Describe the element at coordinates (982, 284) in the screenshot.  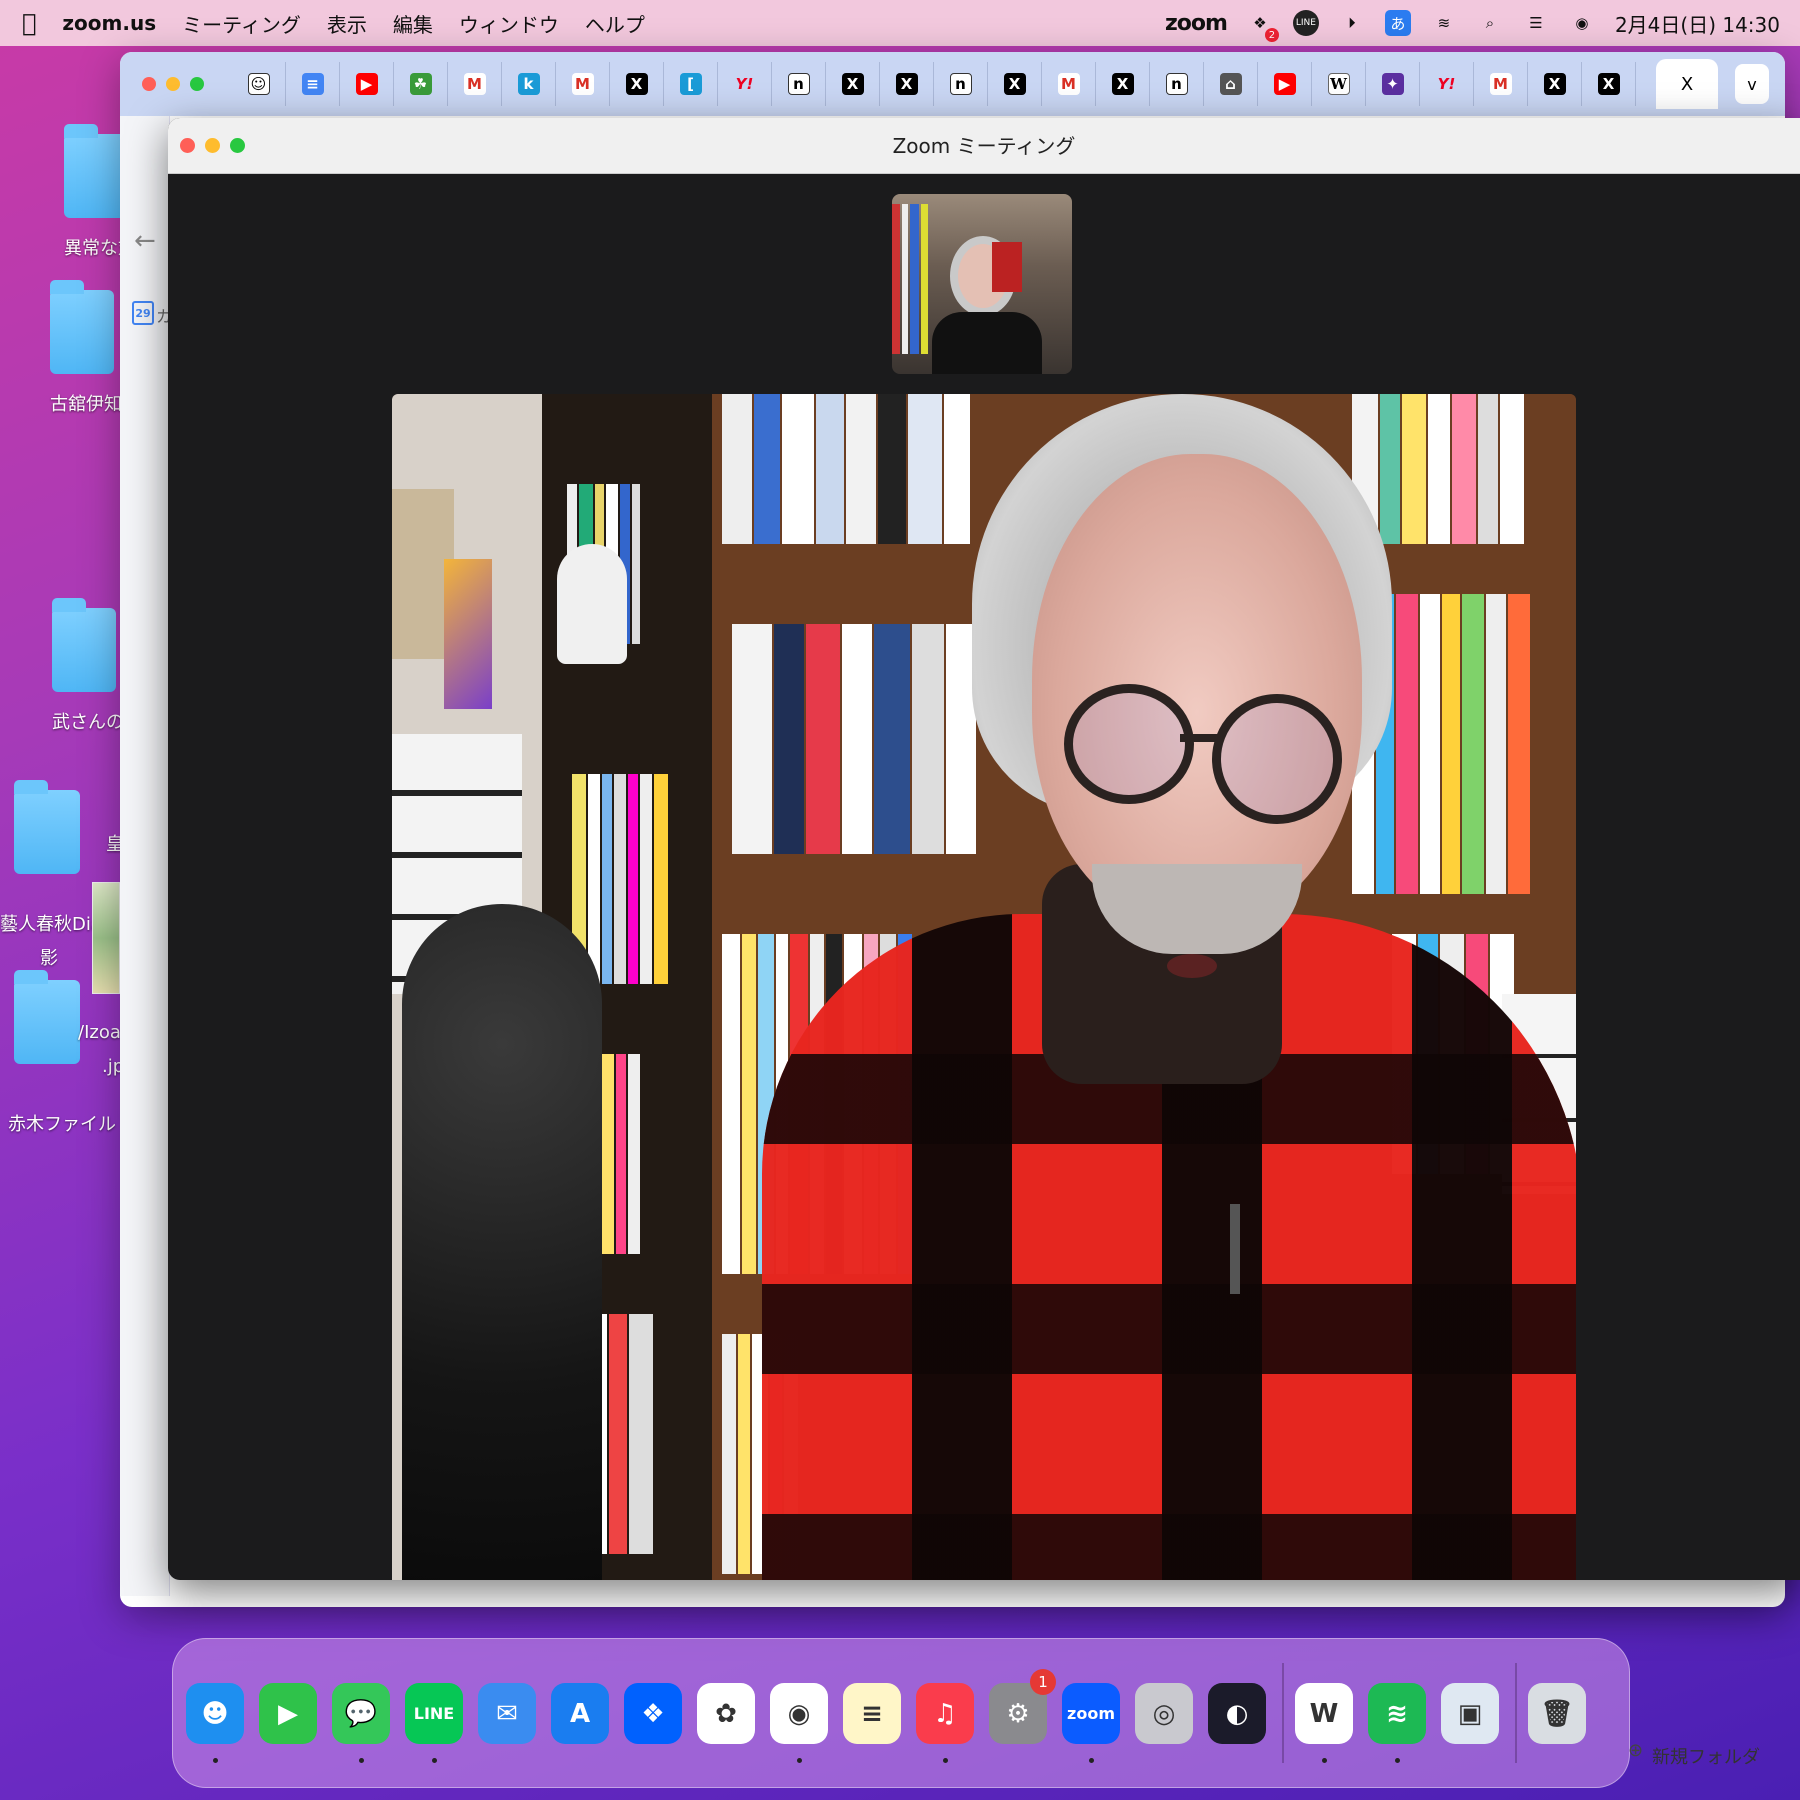
I see `self-view-thumbnail` at that location.